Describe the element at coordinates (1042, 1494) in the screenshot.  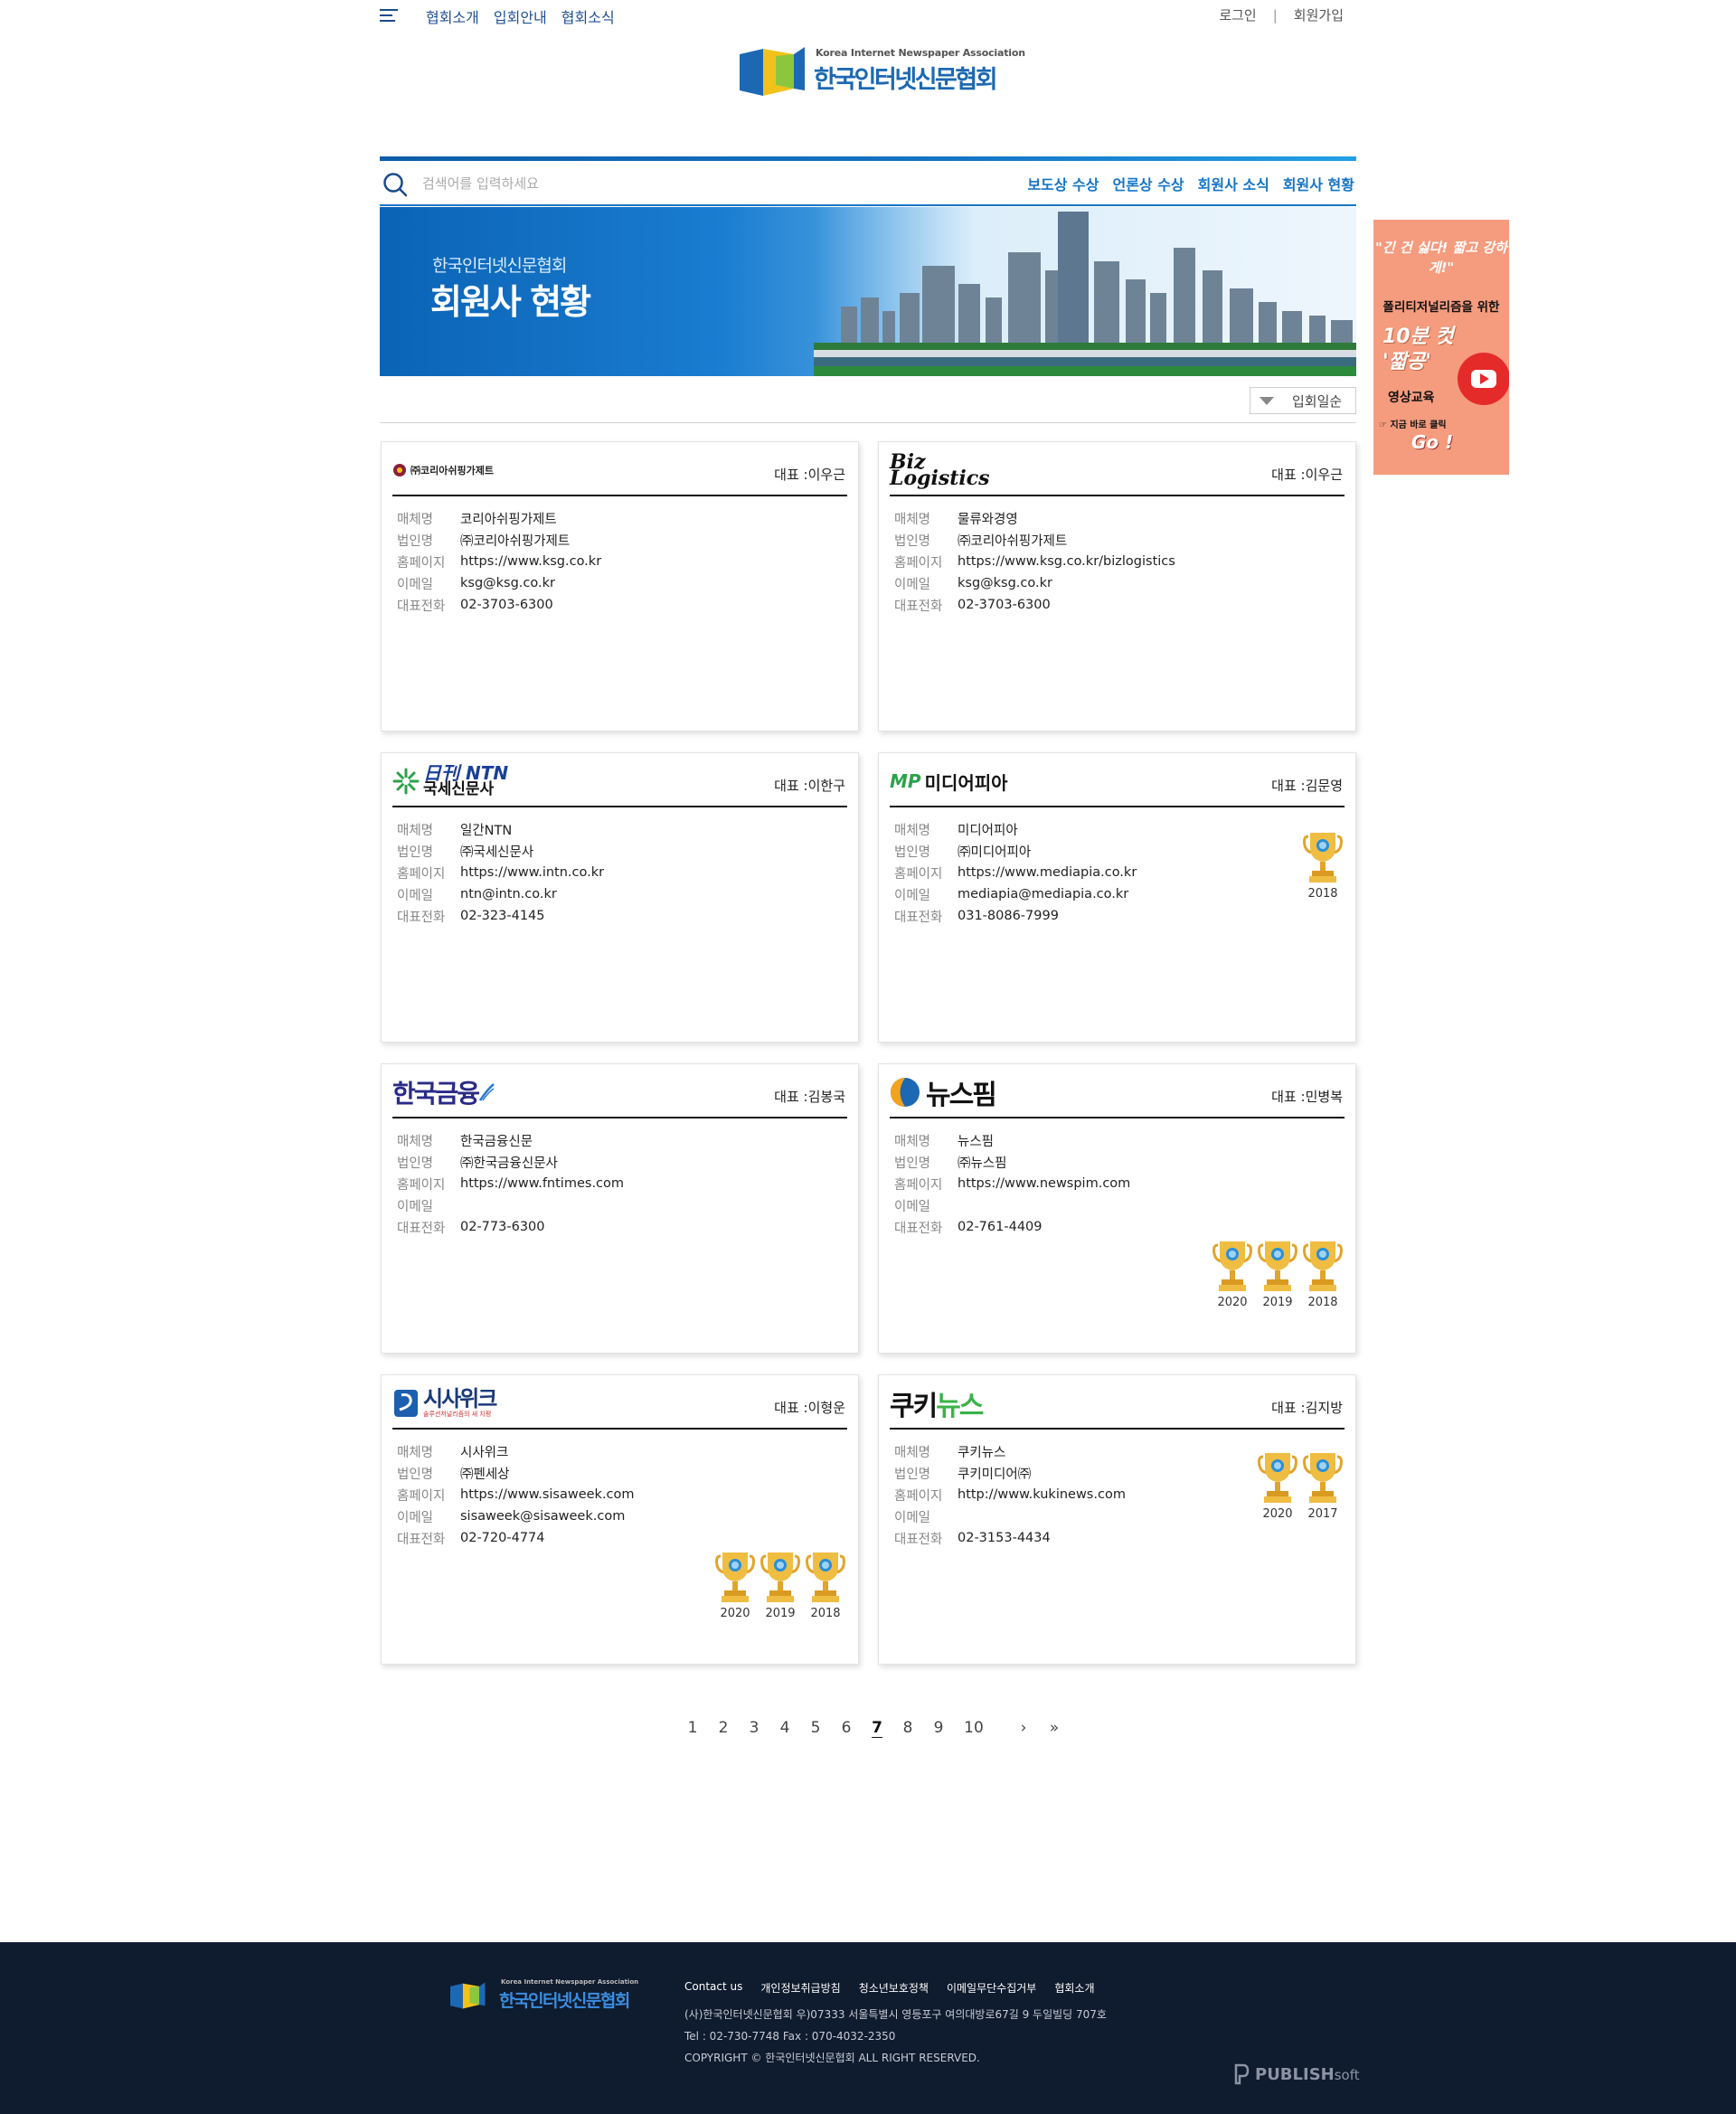
I see `homepage-link: http://www.kukinews.com` at that location.